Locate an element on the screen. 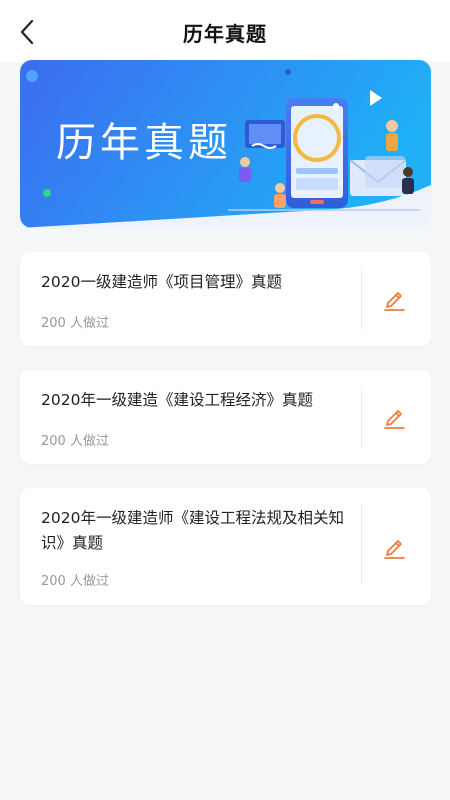 This screenshot has height=800, width=450. page-title: 历年真题 is located at coordinates (225, 34).